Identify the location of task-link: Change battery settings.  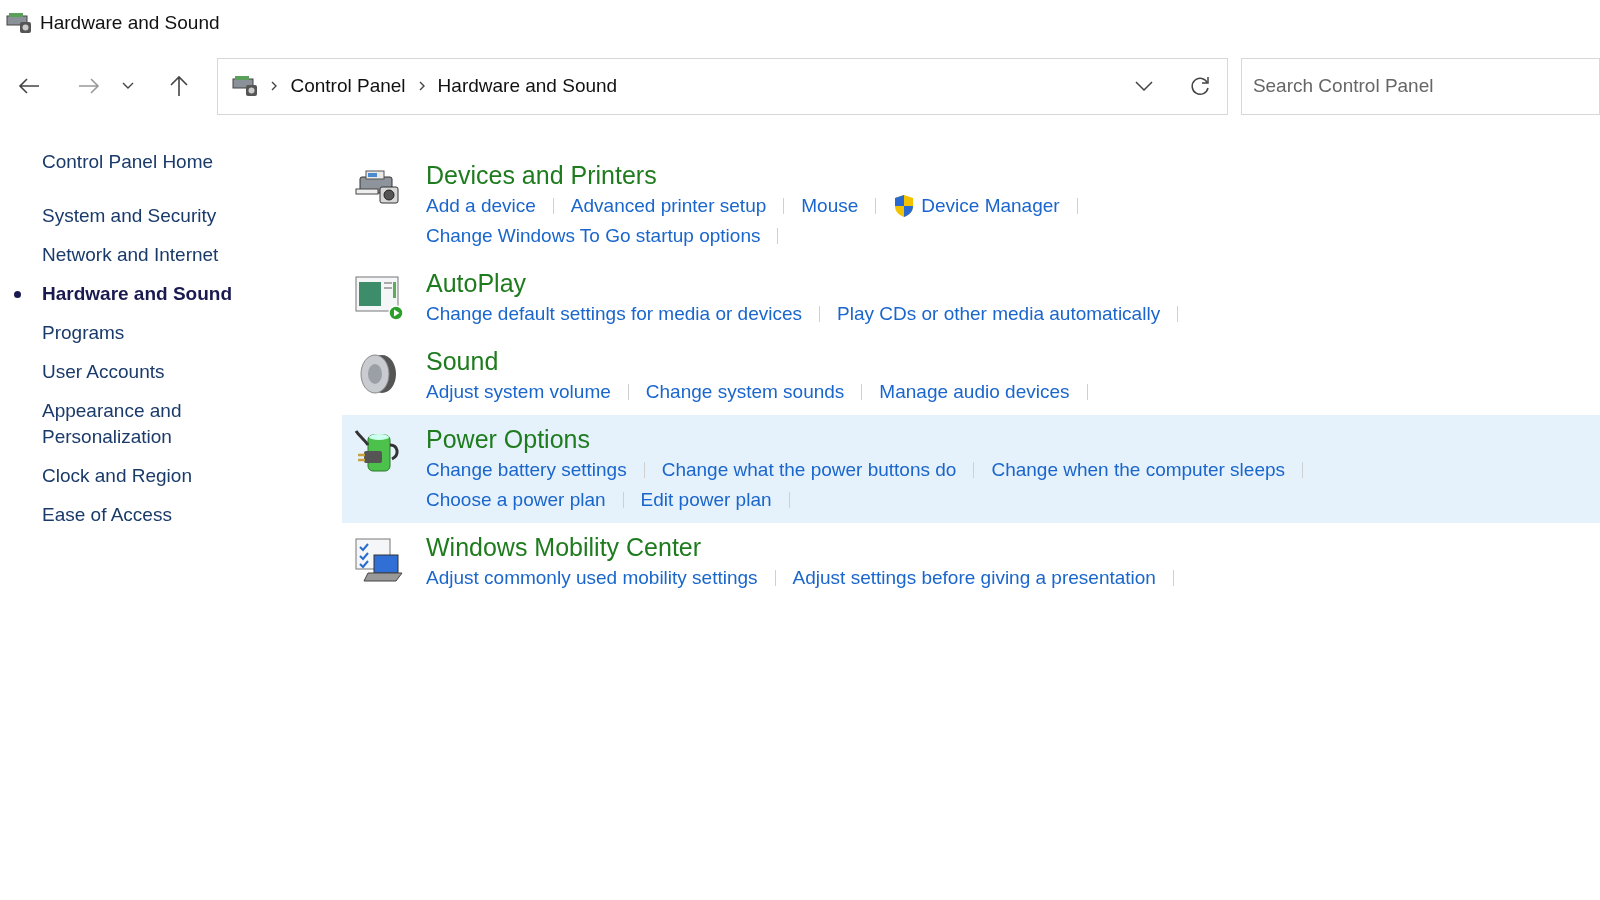
(526, 470).